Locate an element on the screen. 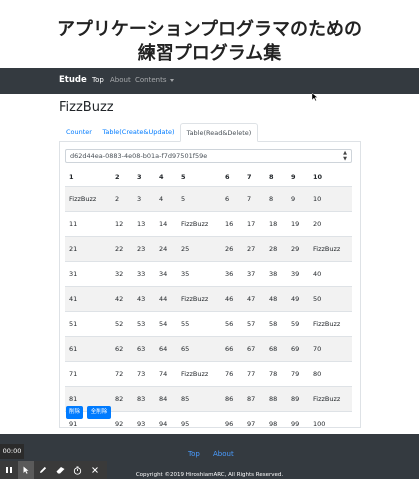 The width and height of the screenshot is (419, 479). section-heading: FizzBuzz is located at coordinates (86, 107).